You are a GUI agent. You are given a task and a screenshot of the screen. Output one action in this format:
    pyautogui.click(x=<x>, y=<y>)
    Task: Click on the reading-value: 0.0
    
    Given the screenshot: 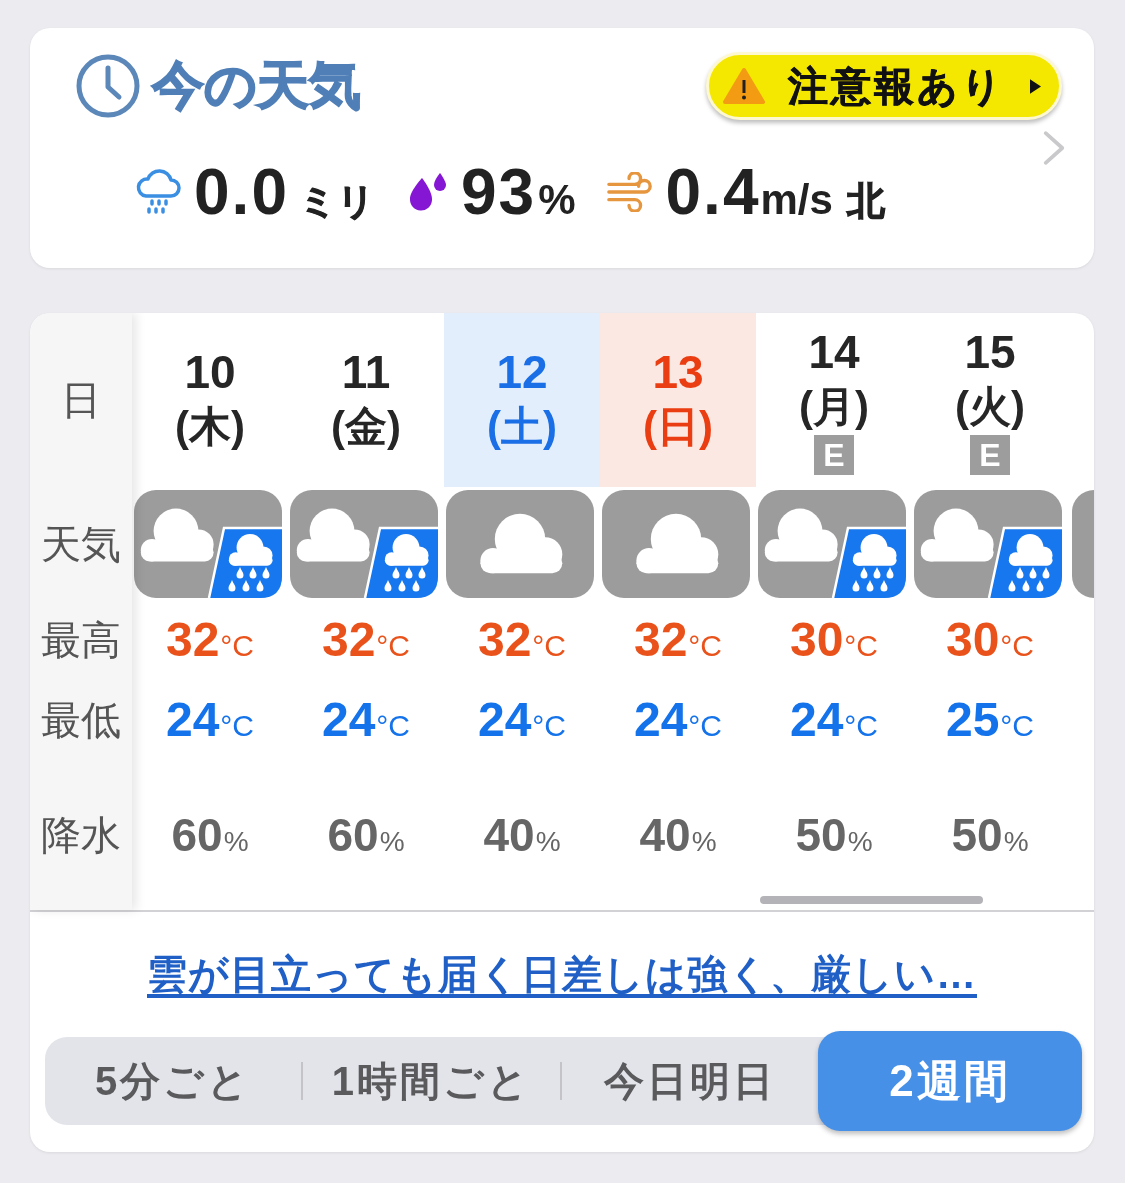 What is the action you would take?
    pyautogui.click(x=241, y=192)
    